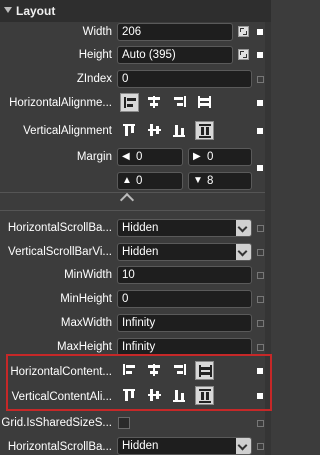 The height and width of the screenshot is (455, 320). I want to click on grid-is-shared-size-scope-checkbox, so click(124, 423).